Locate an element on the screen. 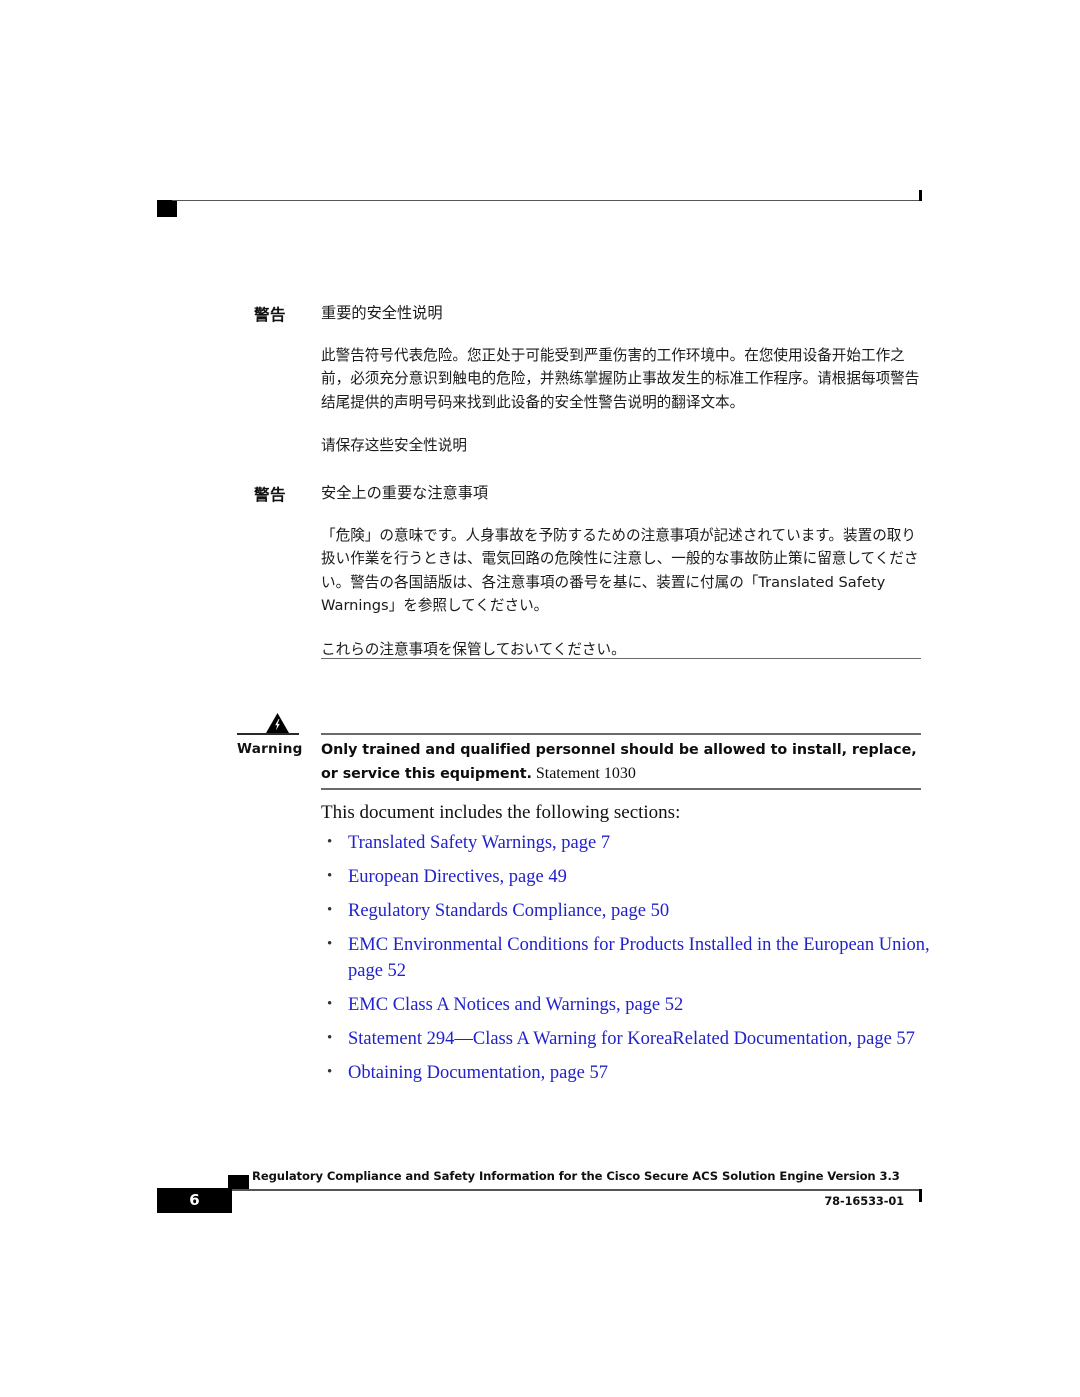  warning-closing-chinese: 请保存这些安全性说明 is located at coordinates (394, 446).